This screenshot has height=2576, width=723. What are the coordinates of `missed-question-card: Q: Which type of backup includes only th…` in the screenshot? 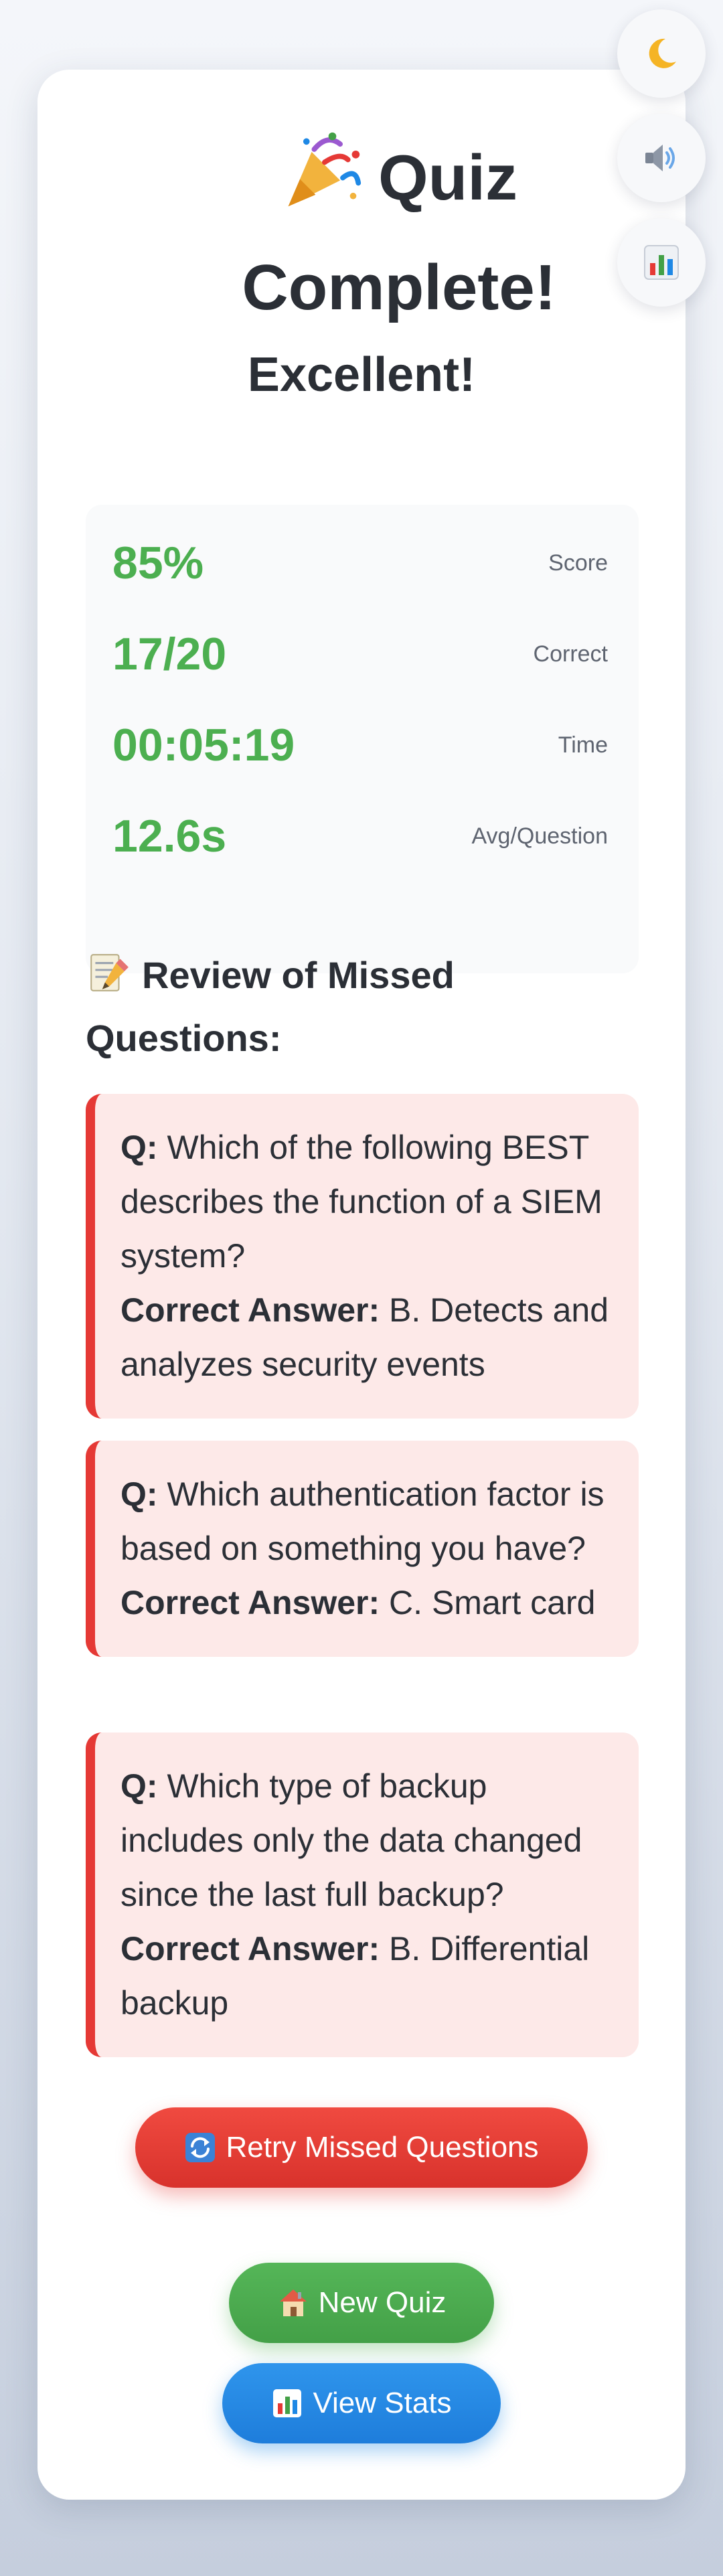 It's located at (362, 1895).